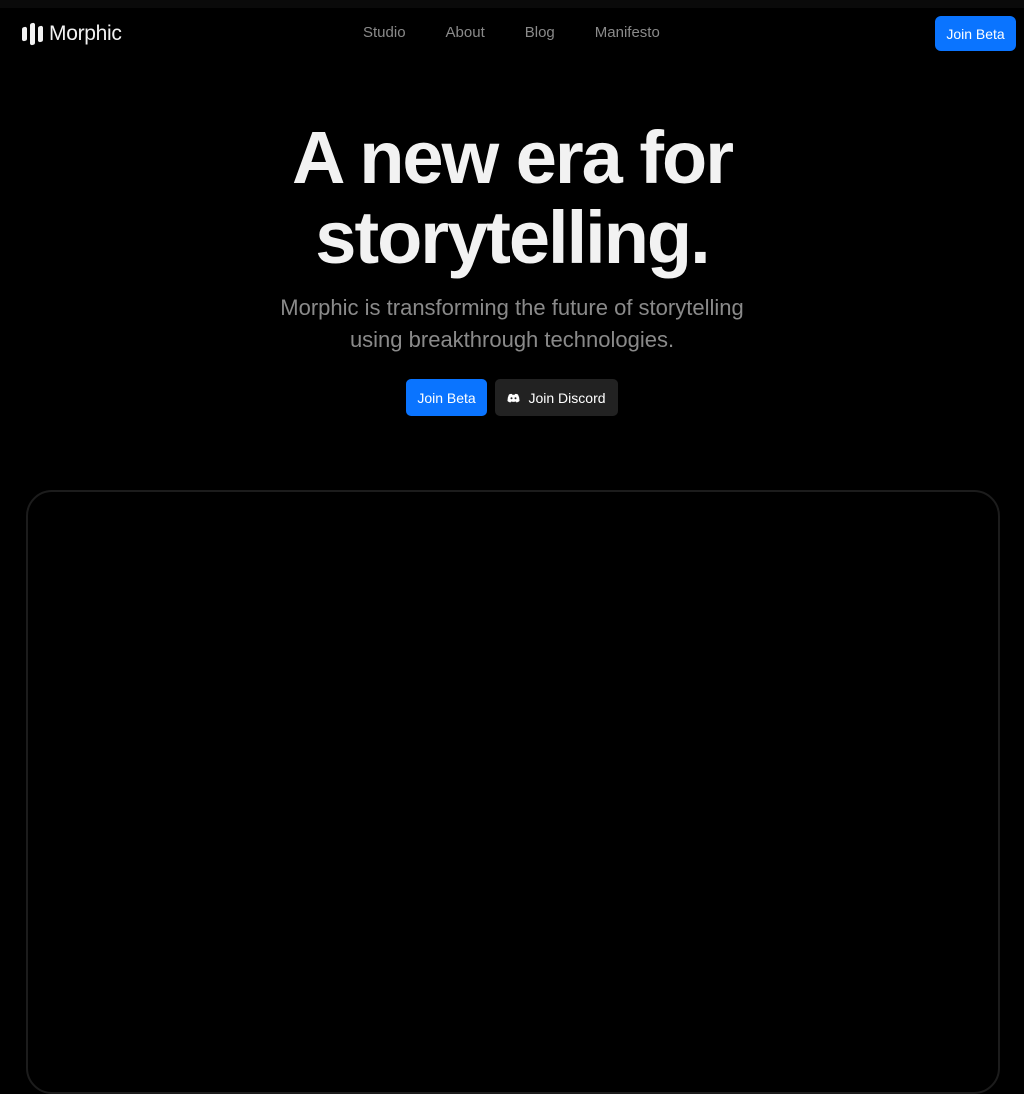 The width and height of the screenshot is (1024, 1094). Describe the element at coordinates (512, 339) in the screenshot. I see `hero-subtitle-line-2: using breakthrough technologies.` at that location.